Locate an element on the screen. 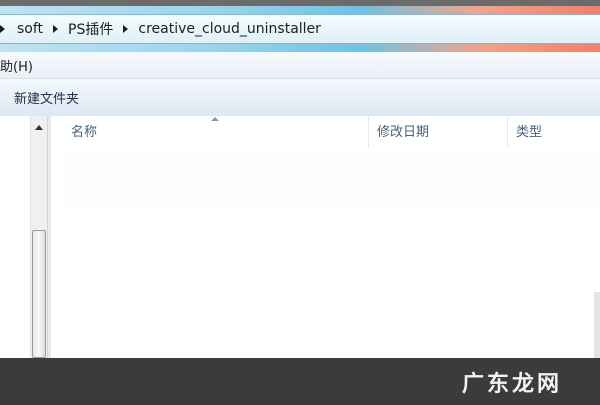 This screenshot has width=600, height=405. watermark-text: 广东龙网 is located at coordinates (511, 384).